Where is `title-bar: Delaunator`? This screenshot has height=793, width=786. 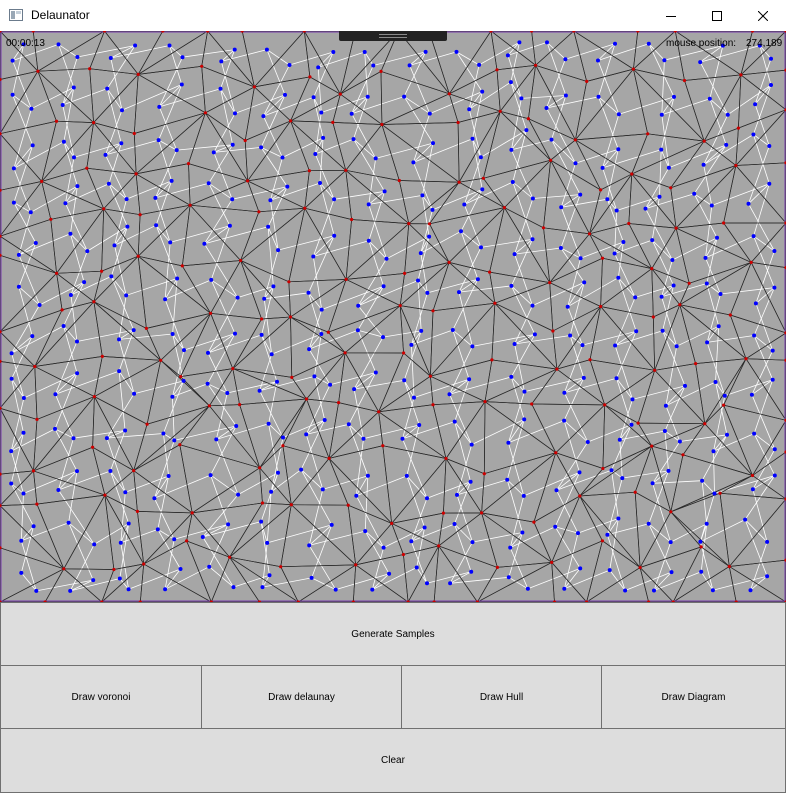
title-bar: Delaunator is located at coordinates (393, 16).